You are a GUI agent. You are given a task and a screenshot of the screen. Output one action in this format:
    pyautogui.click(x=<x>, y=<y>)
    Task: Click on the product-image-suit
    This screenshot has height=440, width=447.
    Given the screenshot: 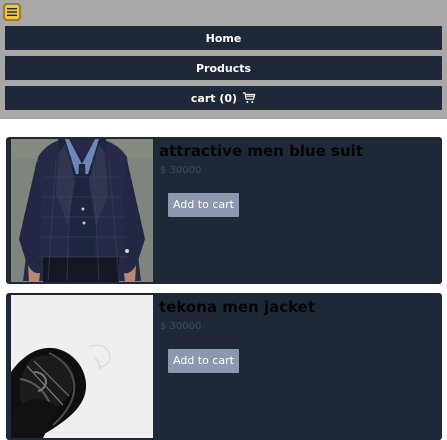 What is the action you would take?
    pyautogui.click(x=82, y=210)
    